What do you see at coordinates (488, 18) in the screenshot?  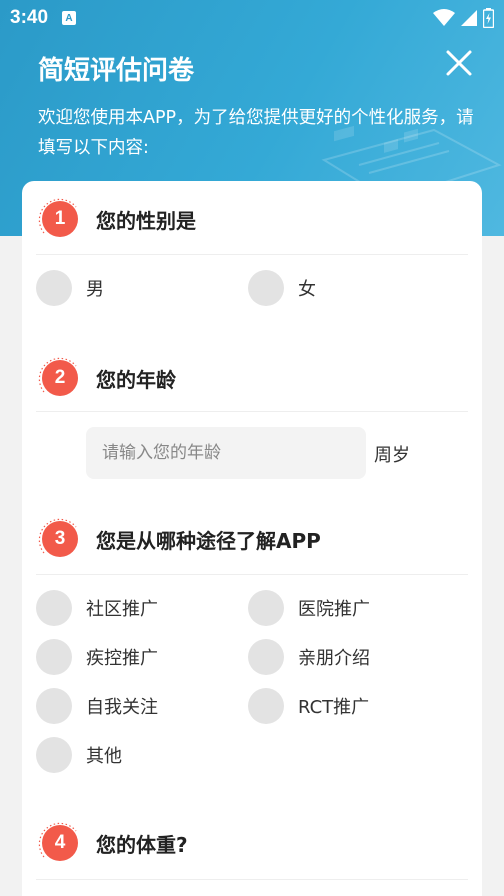 I see `battery-charging-icon` at bounding box center [488, 18].